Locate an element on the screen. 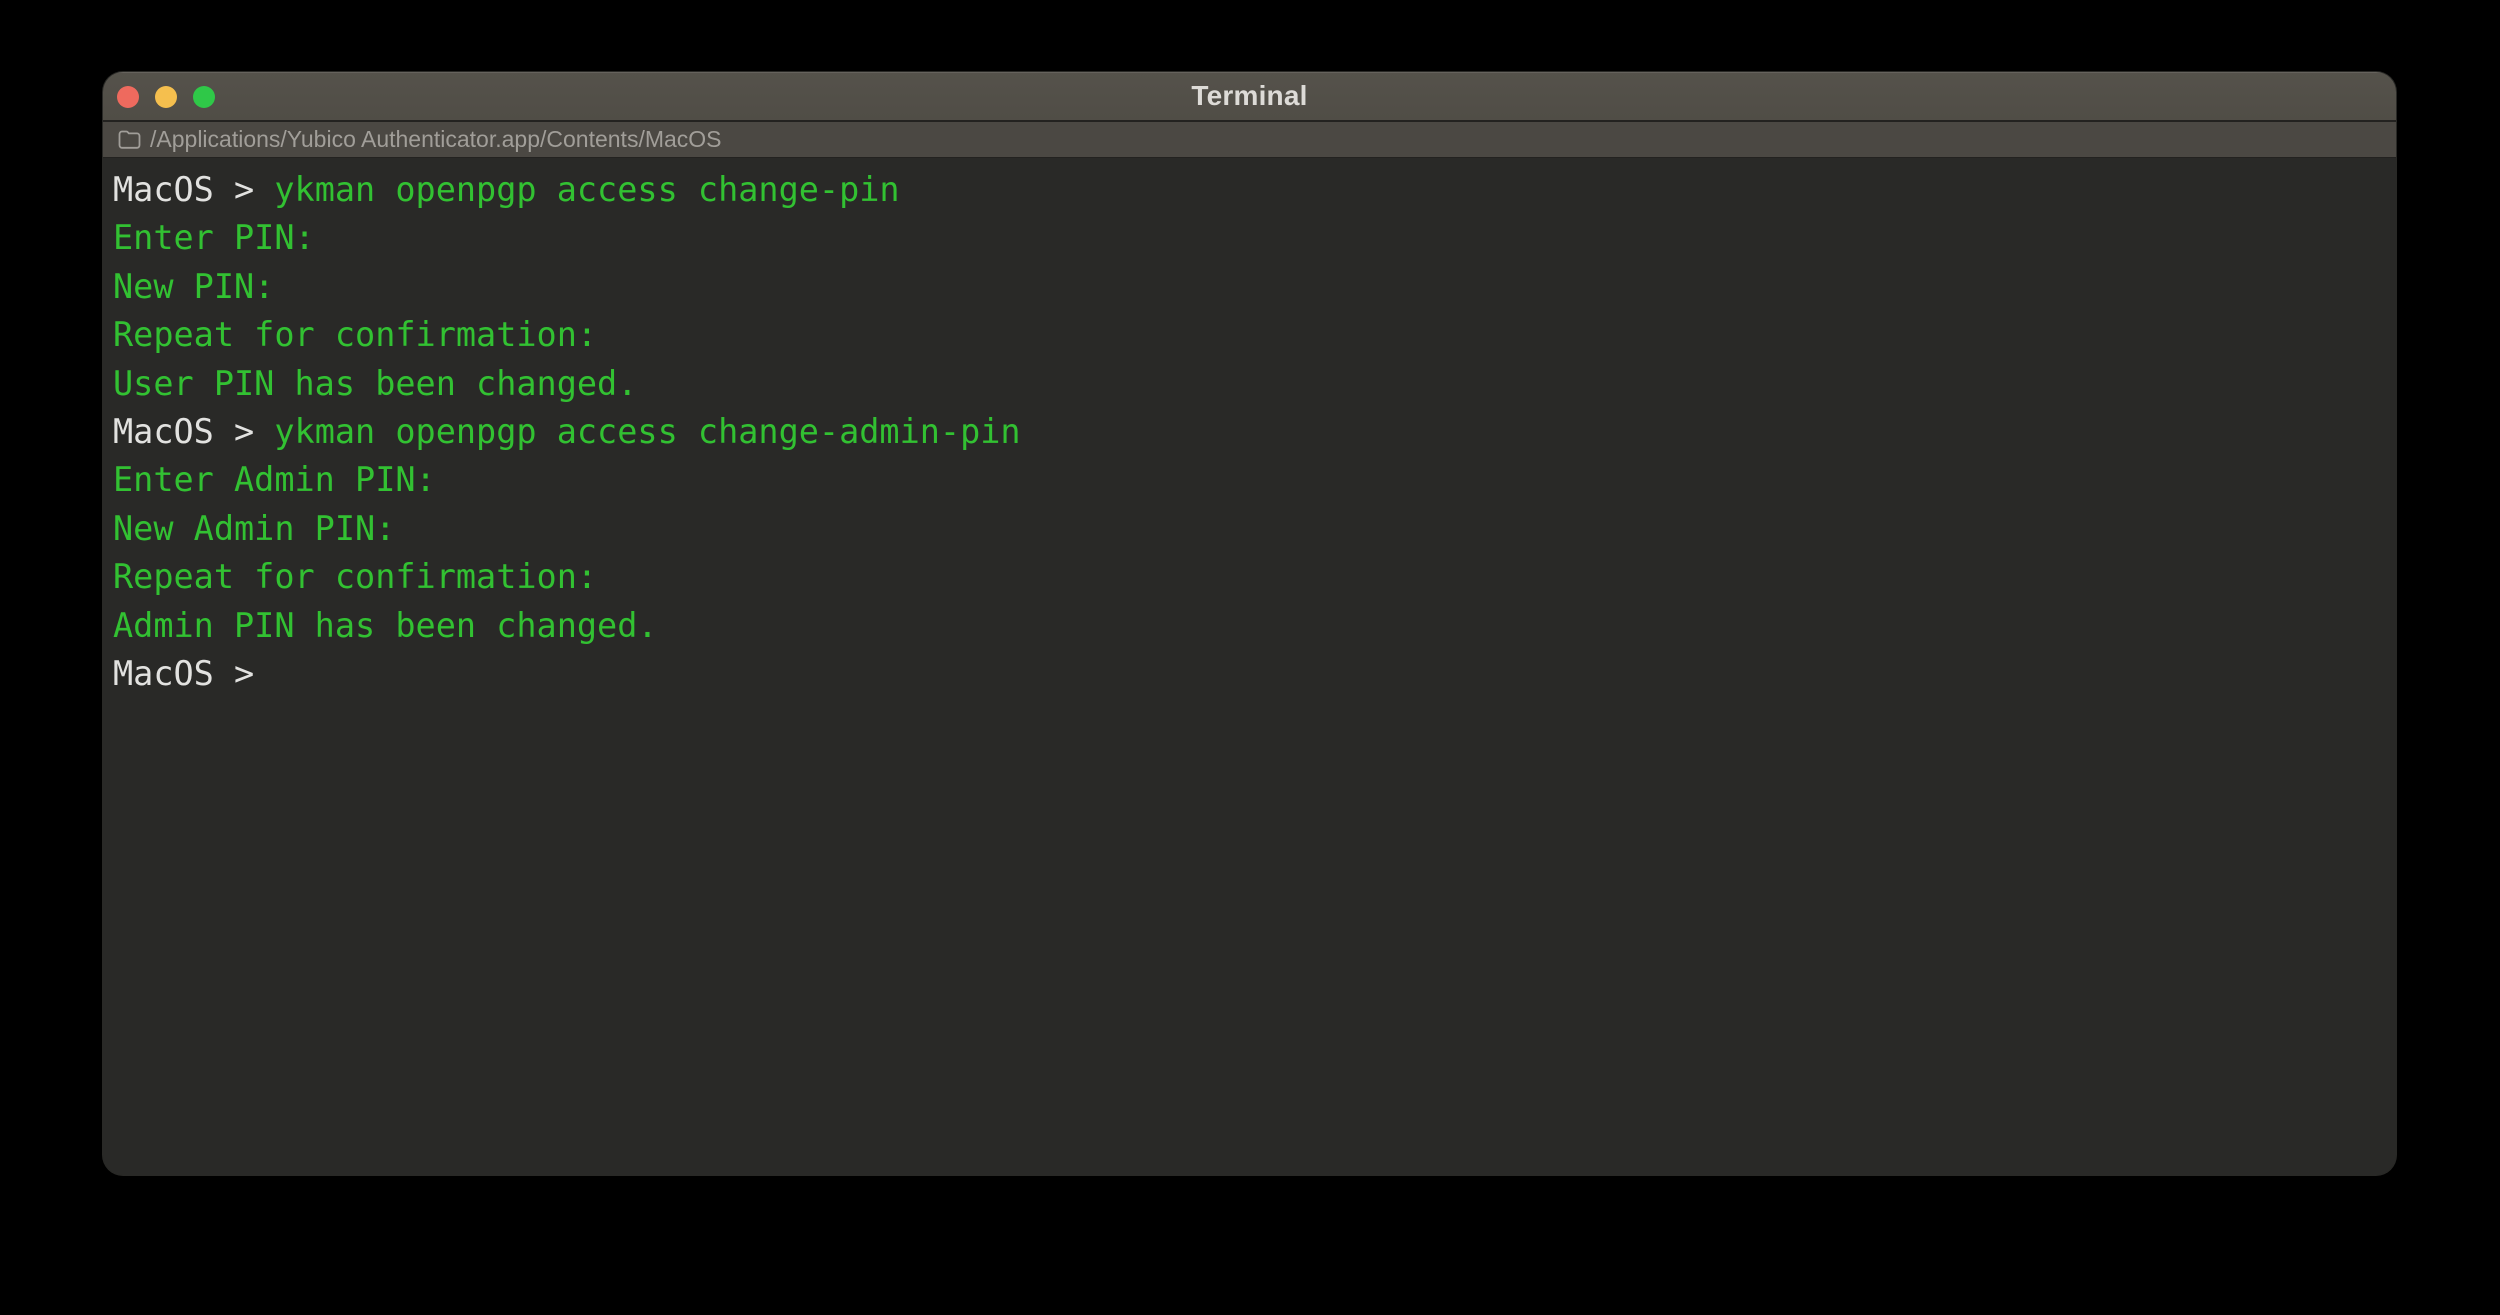  zoom-button is located at coordinates (204, 97).